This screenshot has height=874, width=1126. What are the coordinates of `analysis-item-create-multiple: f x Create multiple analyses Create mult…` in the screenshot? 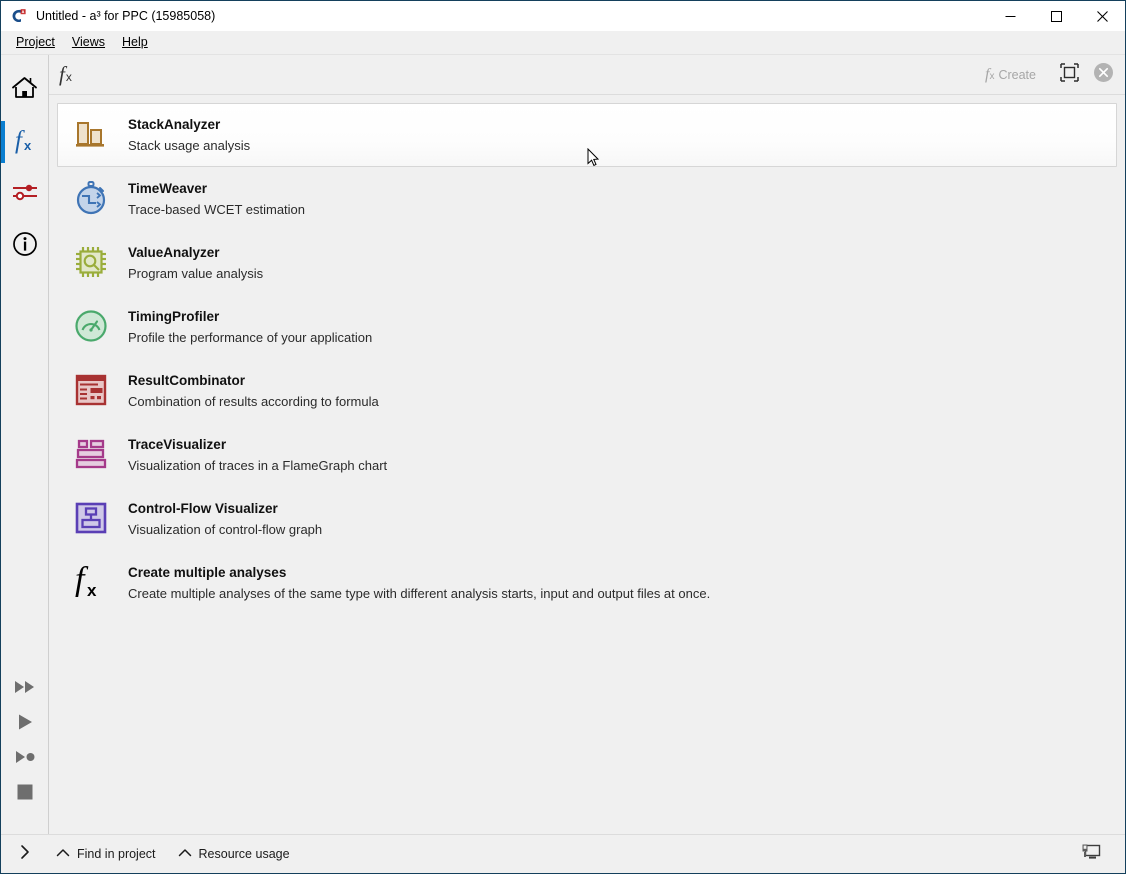 It's located at (587, 583).